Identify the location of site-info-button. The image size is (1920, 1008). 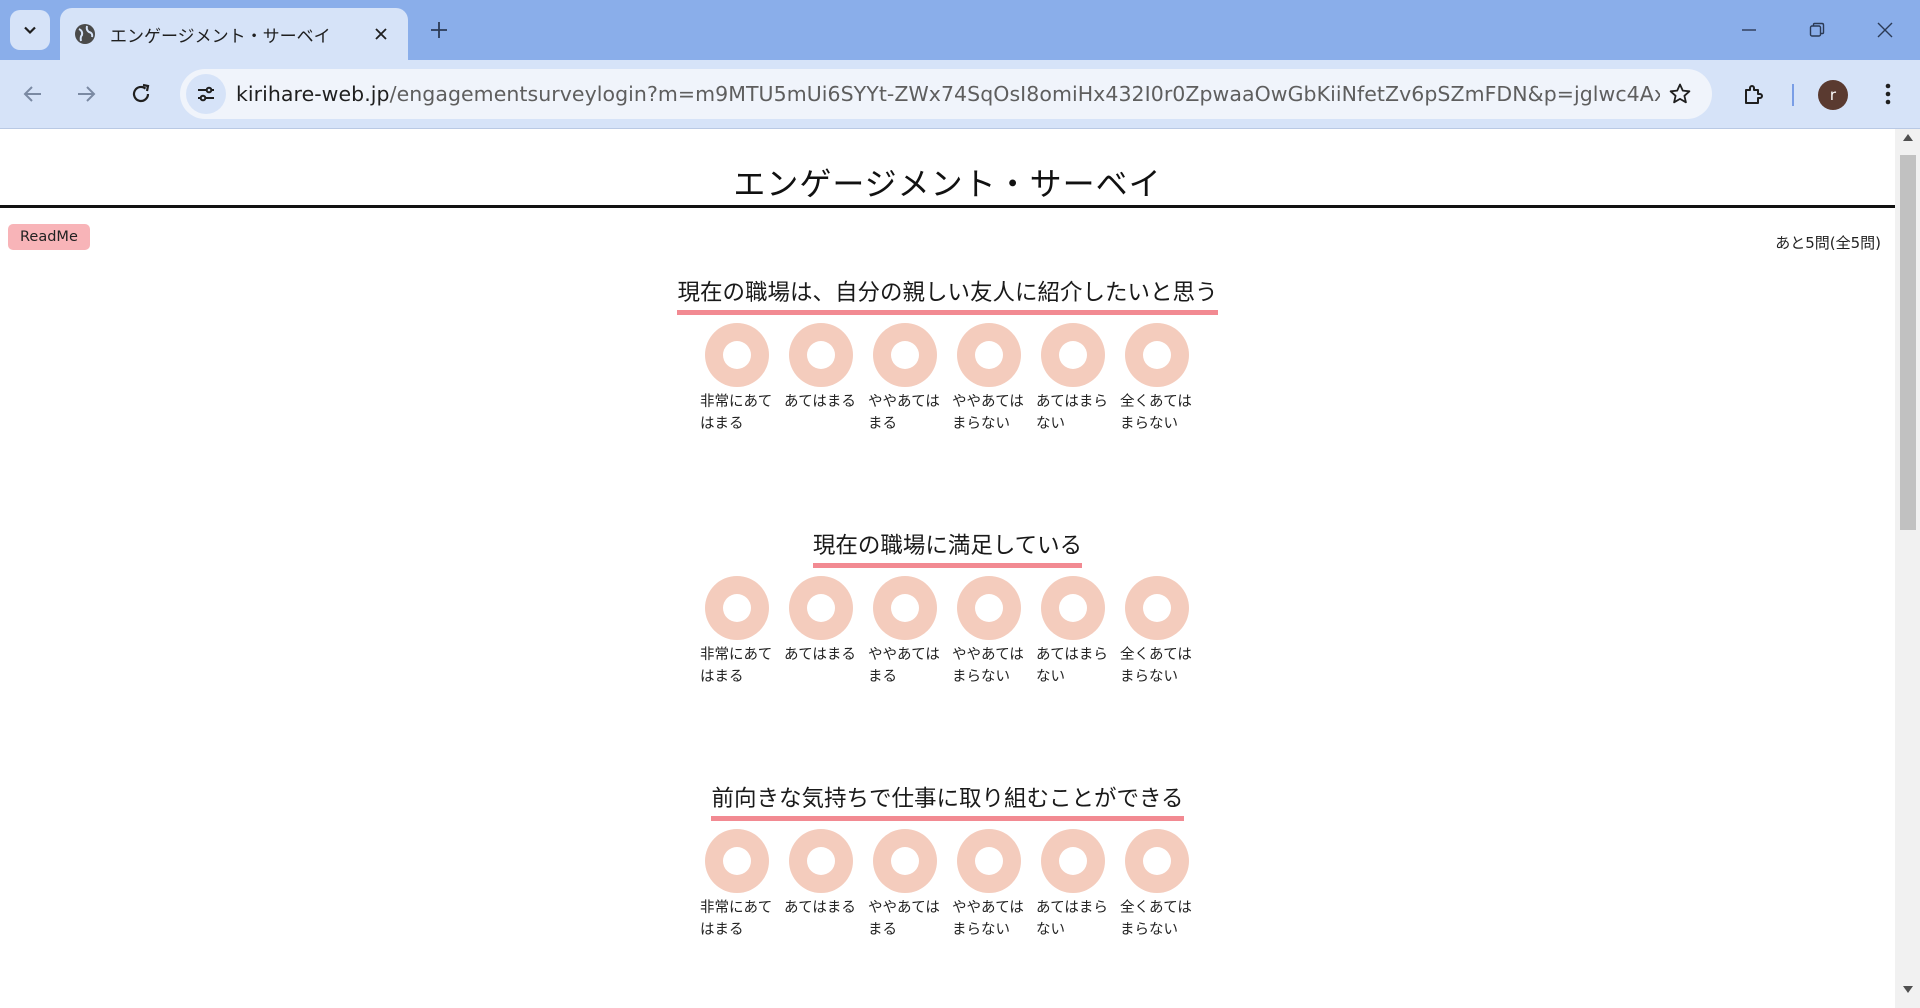
(206, 94).